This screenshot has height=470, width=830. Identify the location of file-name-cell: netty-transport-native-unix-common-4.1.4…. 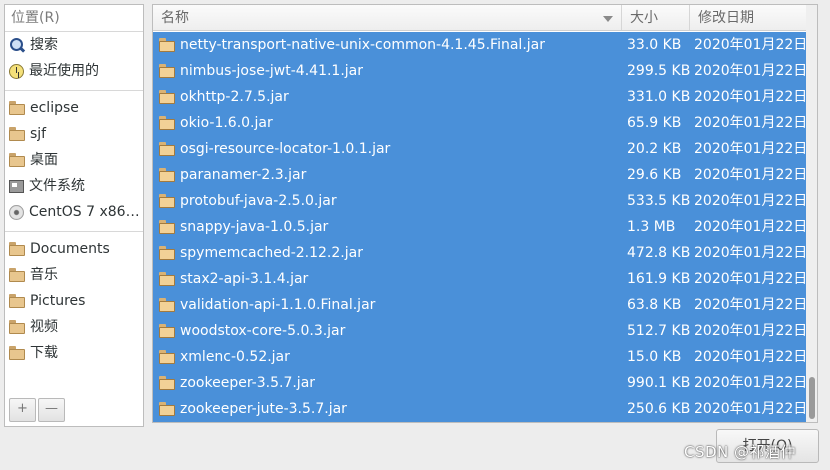
(387, 45).